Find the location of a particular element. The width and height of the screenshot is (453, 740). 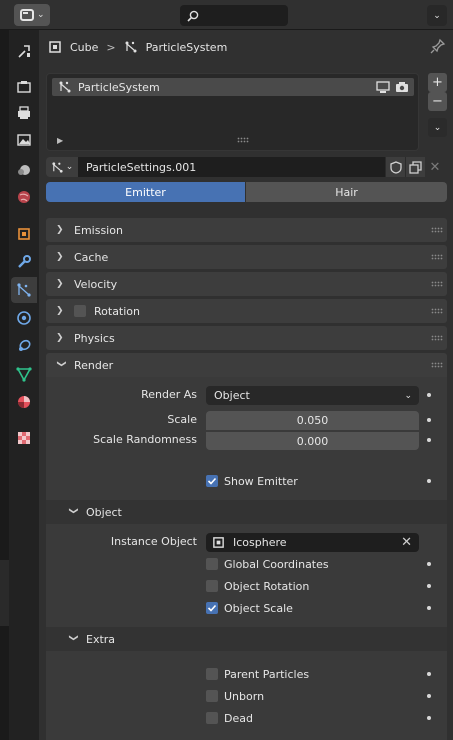

breadcrumb: Cube > ParticleSystem is located at coordinates (137, 47).